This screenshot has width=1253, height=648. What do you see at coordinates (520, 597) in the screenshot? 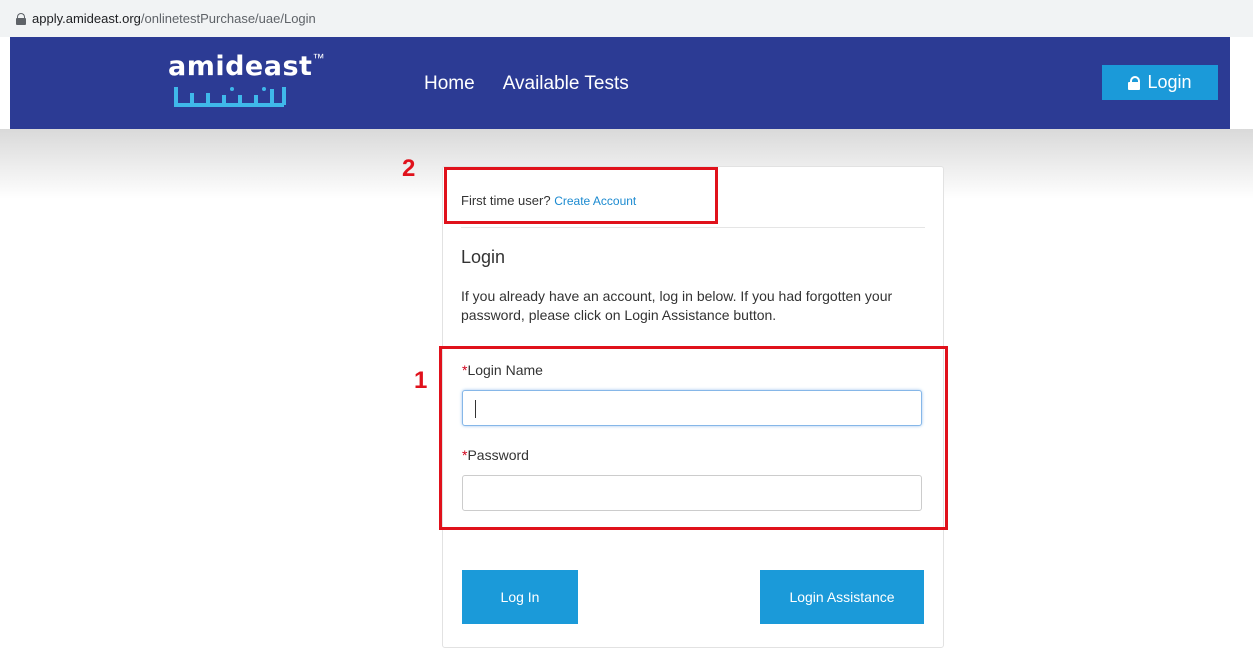
I see `log-in-button: Log In` at bounding box center [520, 597].